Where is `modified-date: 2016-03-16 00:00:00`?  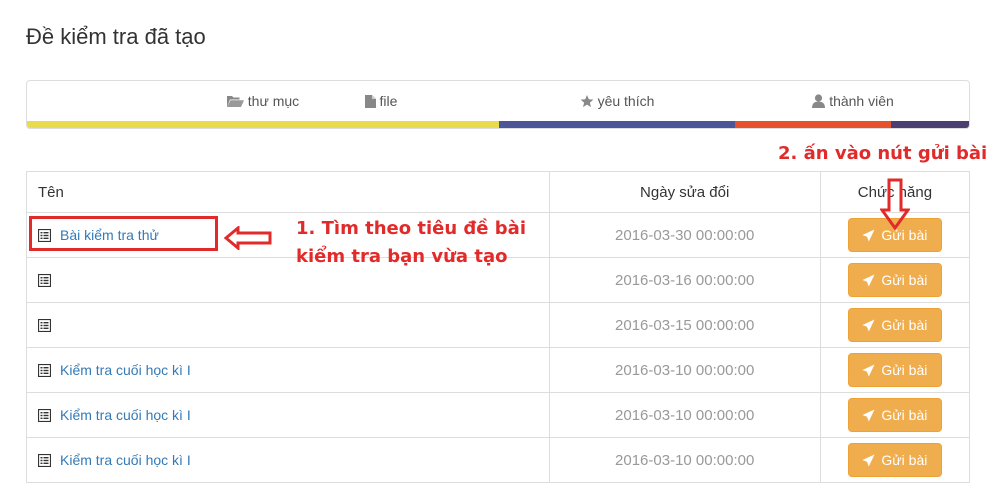
modified-date: 2016-03-16 00:00:00 is located at coordinates (685, 280).